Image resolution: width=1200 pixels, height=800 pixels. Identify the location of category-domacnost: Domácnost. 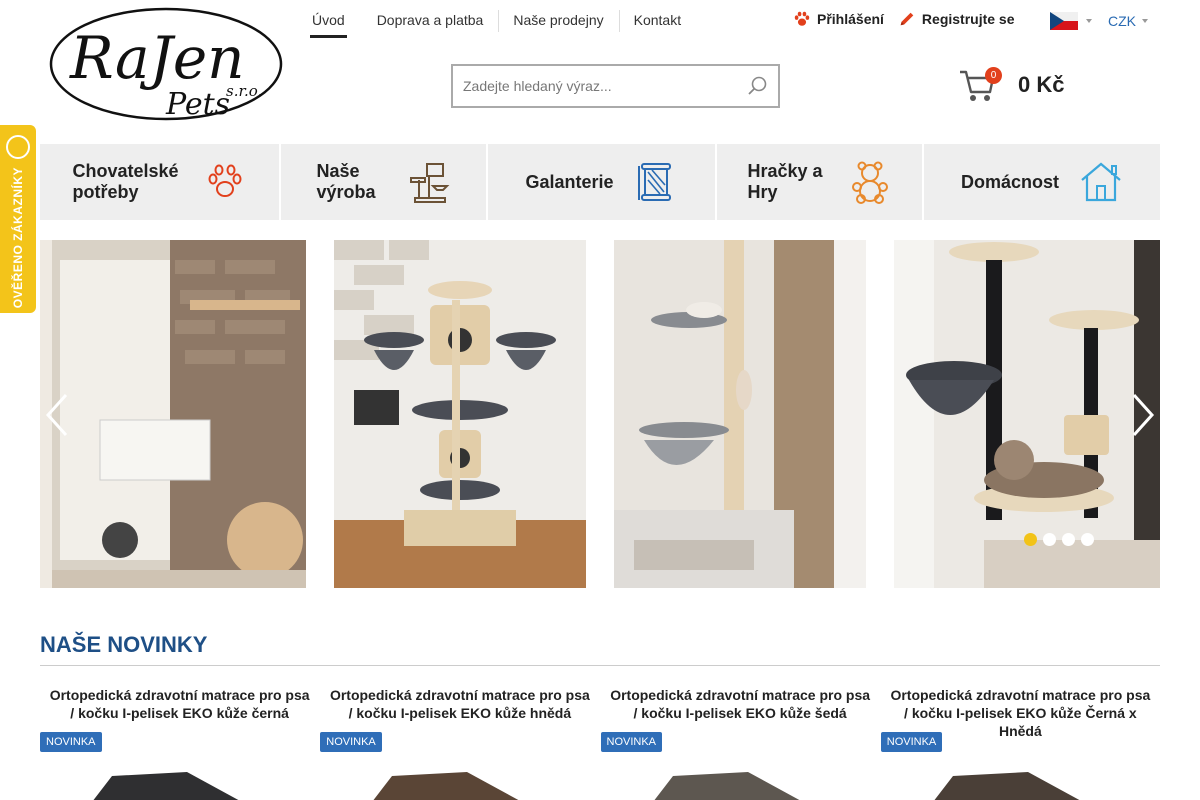
(1042, 182).